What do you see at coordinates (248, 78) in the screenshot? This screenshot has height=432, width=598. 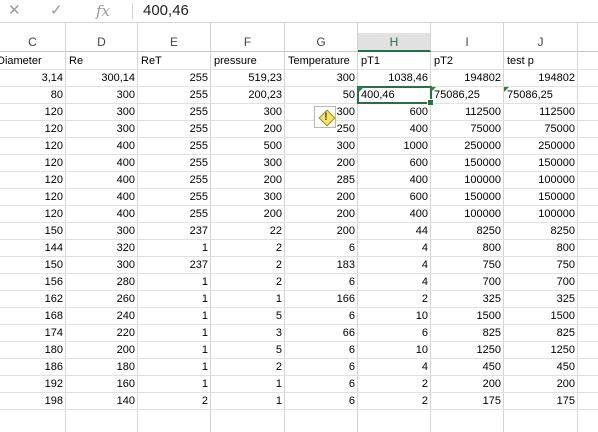 I see `table-cell: 519,23` at bounding box center [248, 78].